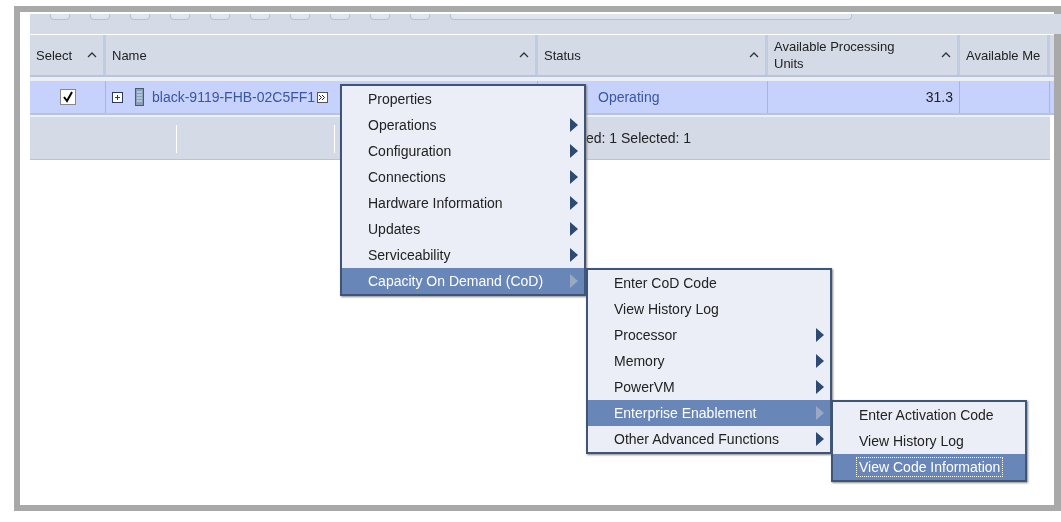  Describe the element at coordinates (939, 97) in the screenshot. I see `processing-units-cell: 31.3` at that location.